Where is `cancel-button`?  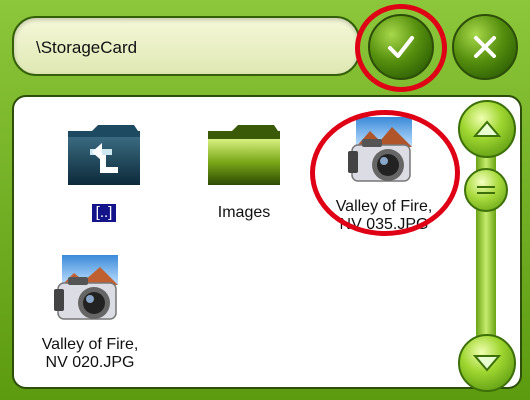
cancel-button is located at coordinates (485, 47).